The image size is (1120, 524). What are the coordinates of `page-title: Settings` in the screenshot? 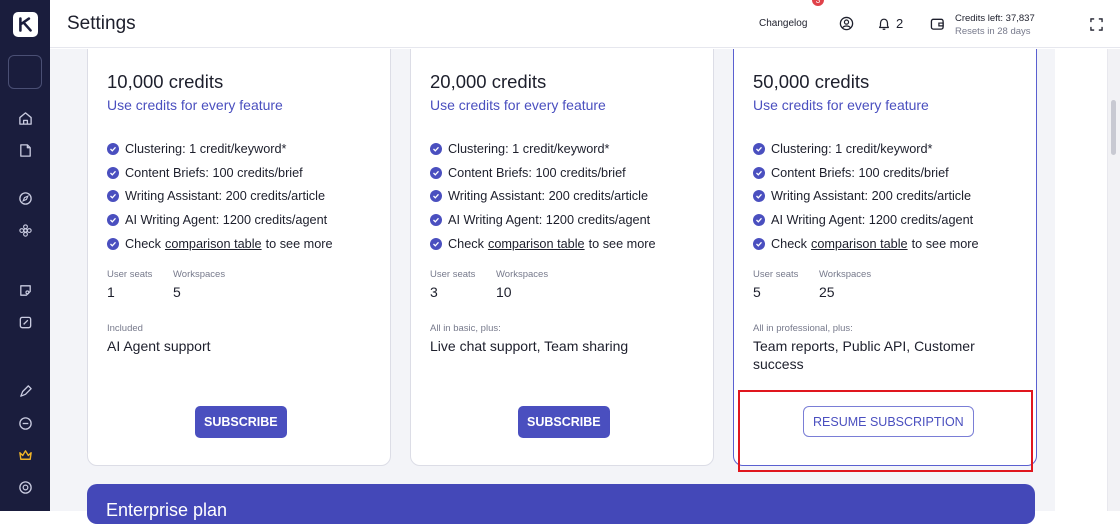 It's located at (101, 23).